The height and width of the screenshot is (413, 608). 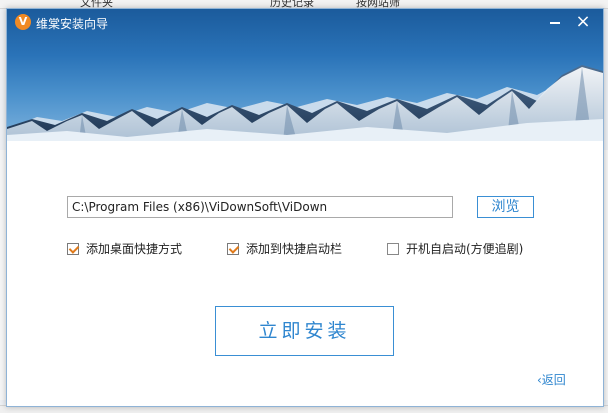 What do you see at coordinates (305, 22) in the screenshot?
I see `title-bar: V 维棠安装向导 ×` at bounding box center [305, 22].